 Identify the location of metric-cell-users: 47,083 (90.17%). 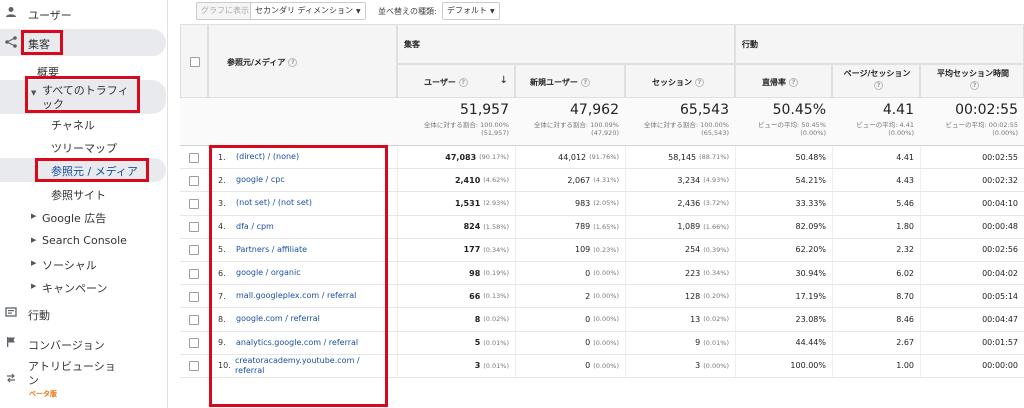
(456, 157).